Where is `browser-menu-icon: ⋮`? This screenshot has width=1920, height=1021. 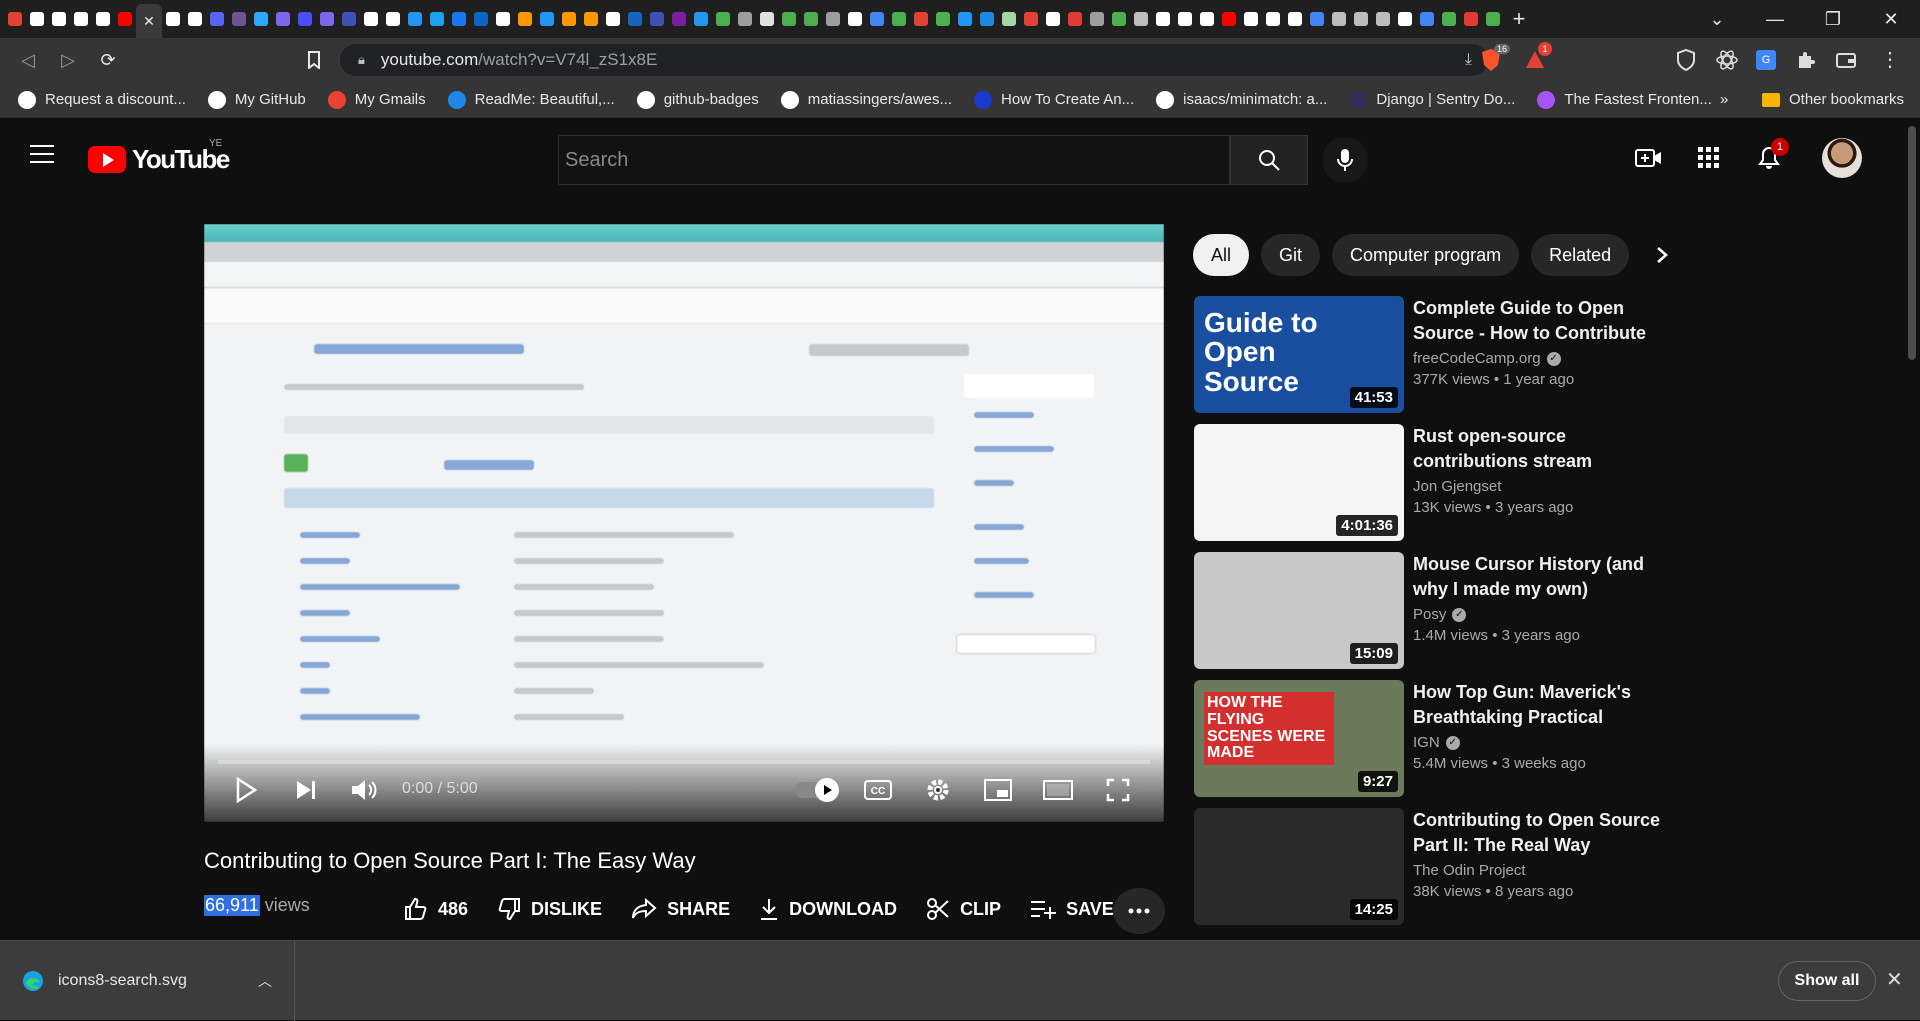 browser-menu-icon: ⋮ is located at coordinates (1890, 60).